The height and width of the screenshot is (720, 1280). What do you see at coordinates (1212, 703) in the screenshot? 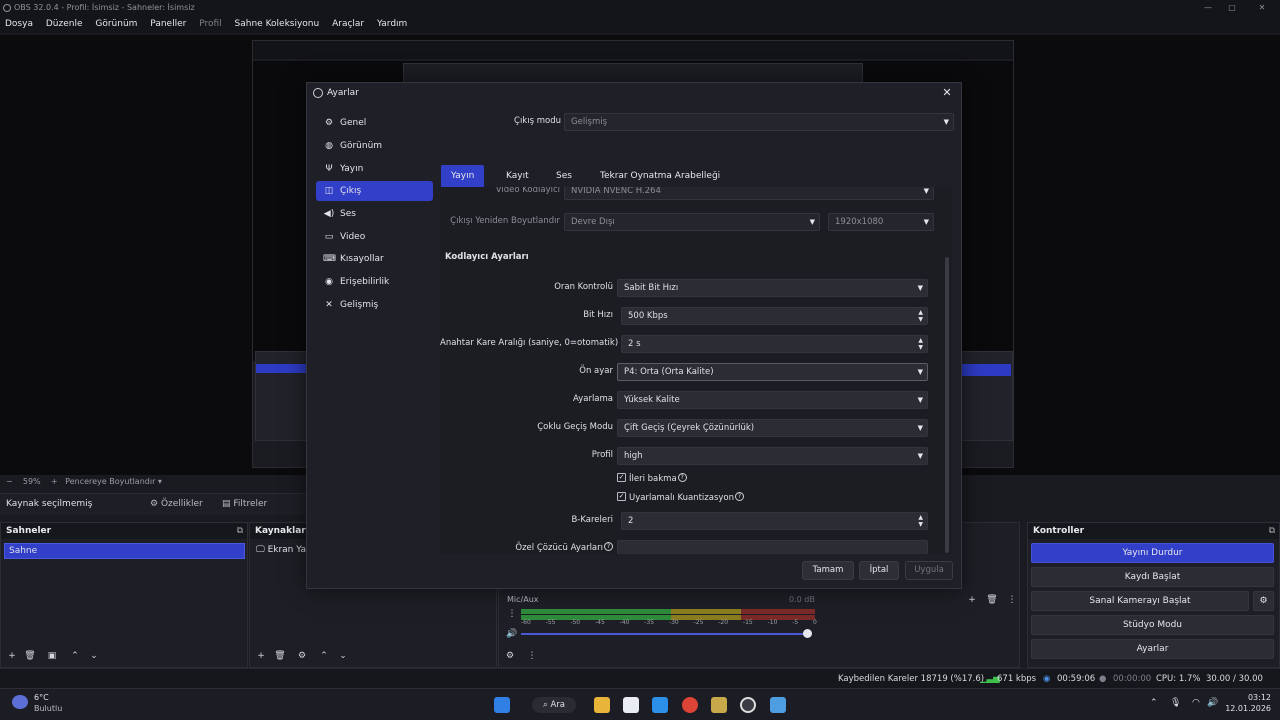
I see `volume-icon: 🔊` at bounding box center [1212, 703].